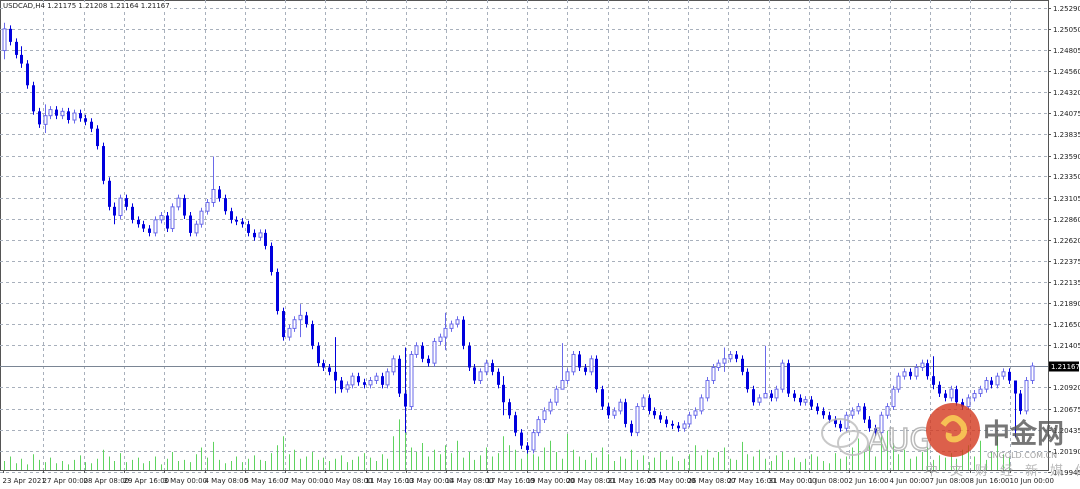 The width and height of the screenshot is (1080, 489). Describe the element at coordinates (829, 481) in the screenshot. I see `x-tick-label: 1 Jun 08:00` at that location.